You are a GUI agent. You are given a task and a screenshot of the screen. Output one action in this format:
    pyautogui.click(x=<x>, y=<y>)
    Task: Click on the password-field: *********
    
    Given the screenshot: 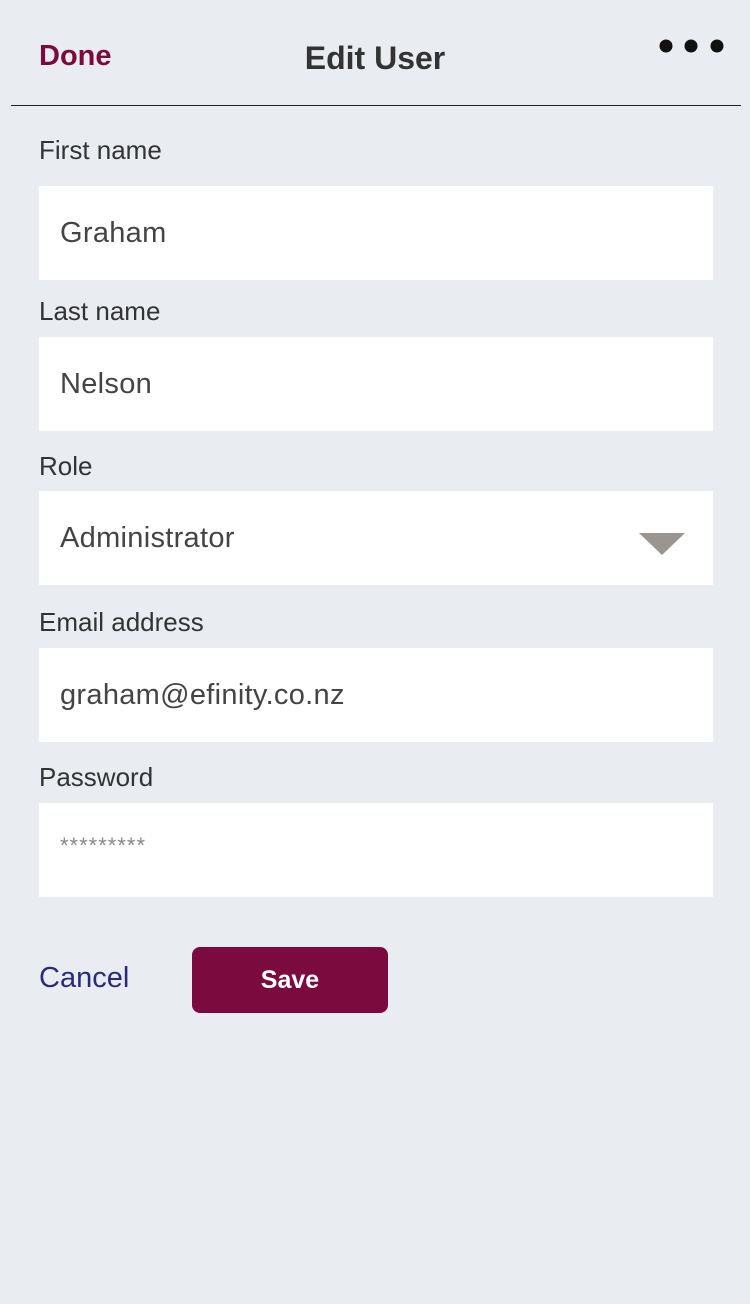 What is the action you would take?
    pyautogui.click(x=376, y=850)
    